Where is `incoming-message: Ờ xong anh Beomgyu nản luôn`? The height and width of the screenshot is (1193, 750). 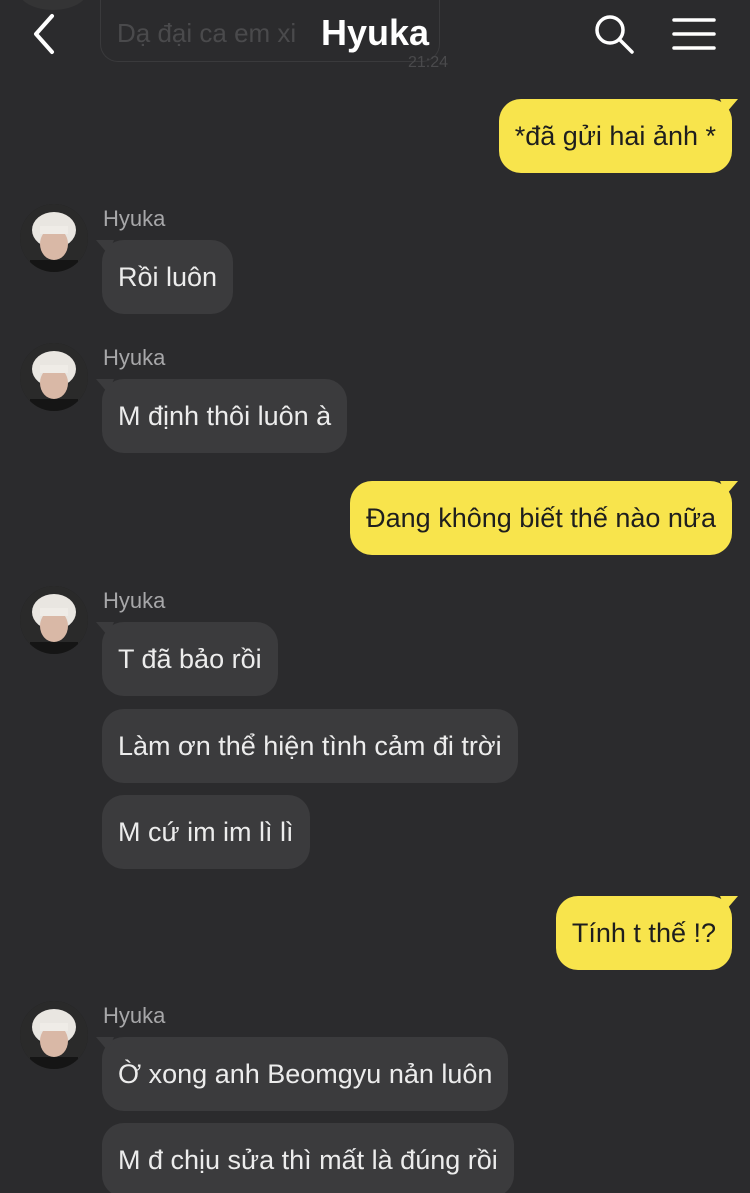
incoming-message: Ờ xong anh Beomgyu nản luôn is located at coordinates (302, 1074).